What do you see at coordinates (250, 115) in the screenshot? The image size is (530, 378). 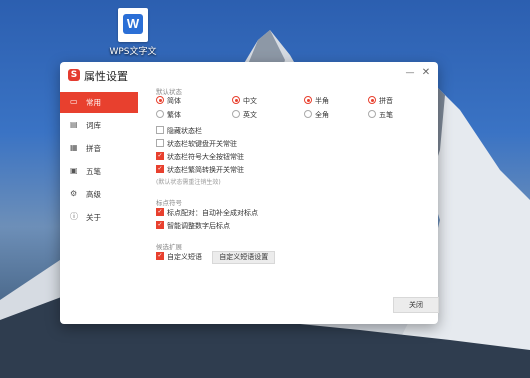 I see `radio-label: 英文` at bounding box center [250, 115].